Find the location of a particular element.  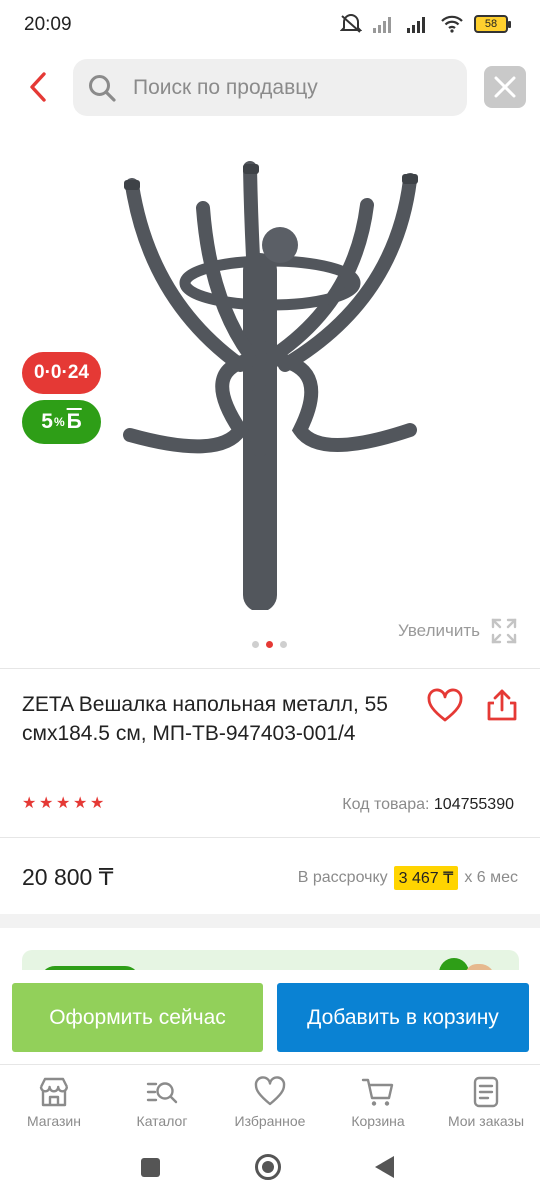

home-button is located at coordinates (268, 1167).